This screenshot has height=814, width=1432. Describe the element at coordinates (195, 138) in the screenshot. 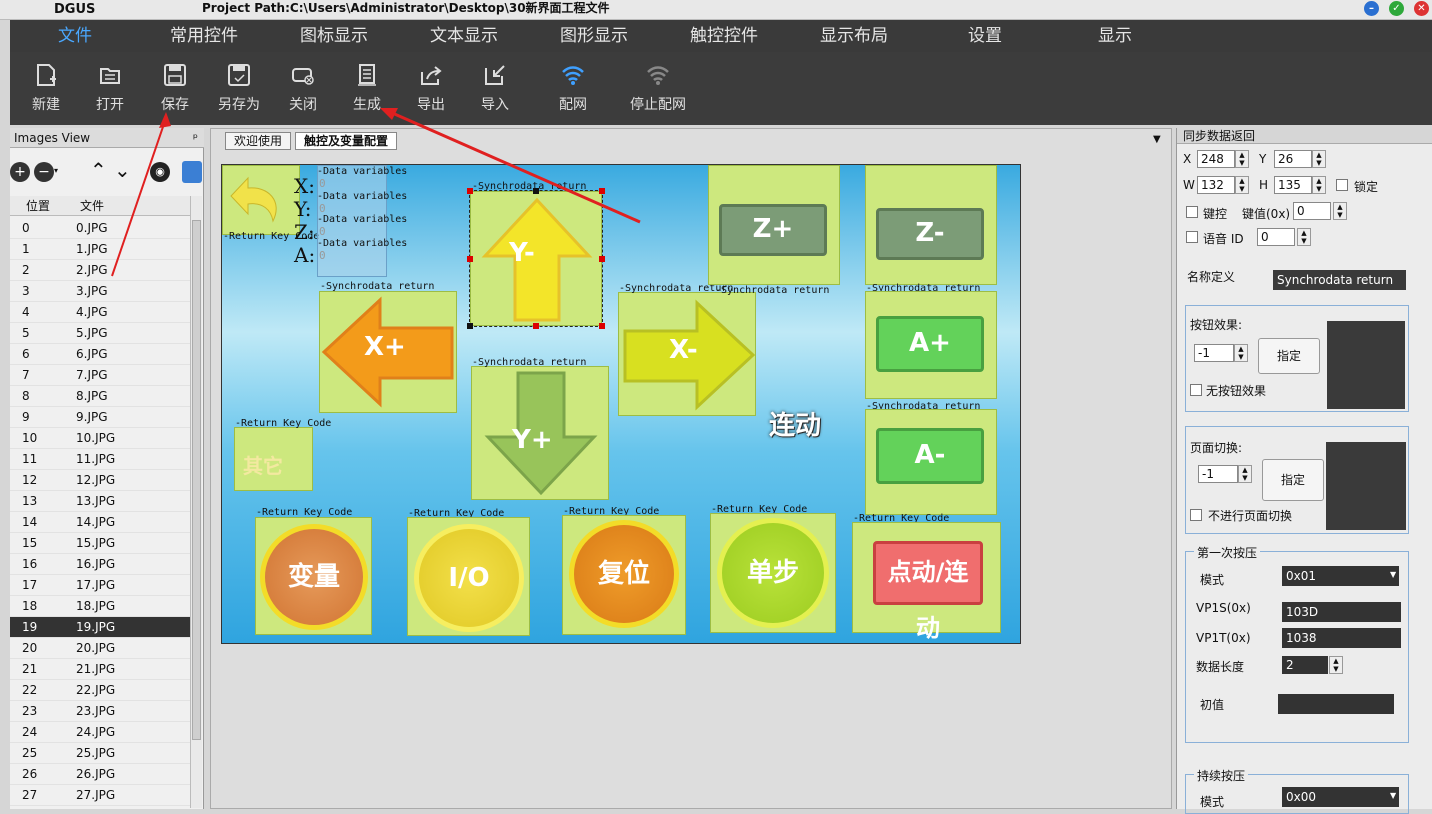

I see `pin-icon: ᵖ` at that location.